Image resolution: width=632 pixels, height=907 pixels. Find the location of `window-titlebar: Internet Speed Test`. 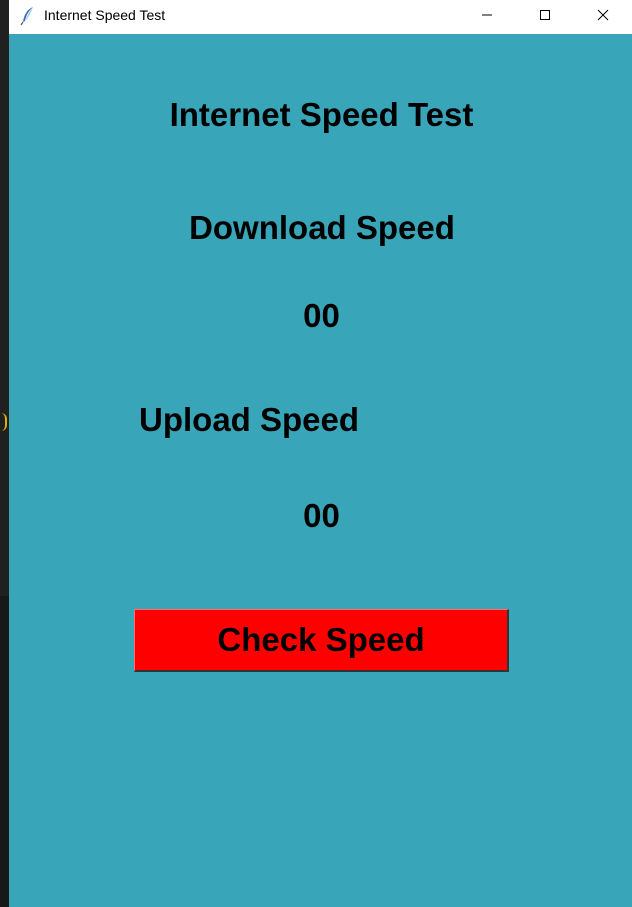

window-titlebar: Internet Speed Test is located at coordinates (320, 17).